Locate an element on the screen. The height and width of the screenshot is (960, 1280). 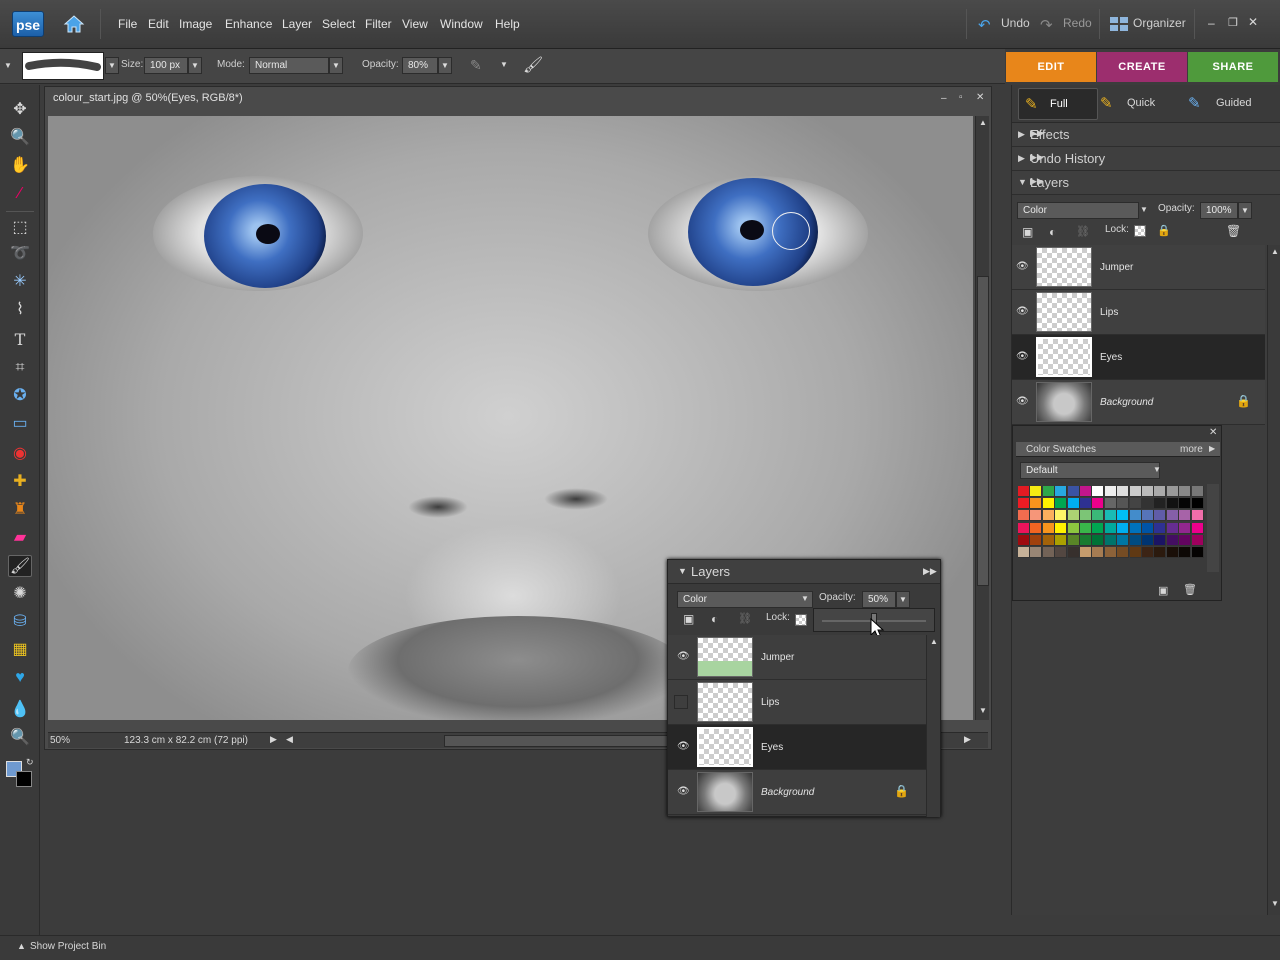
lock-transparency-icon is located at coordinates (1140, 231).